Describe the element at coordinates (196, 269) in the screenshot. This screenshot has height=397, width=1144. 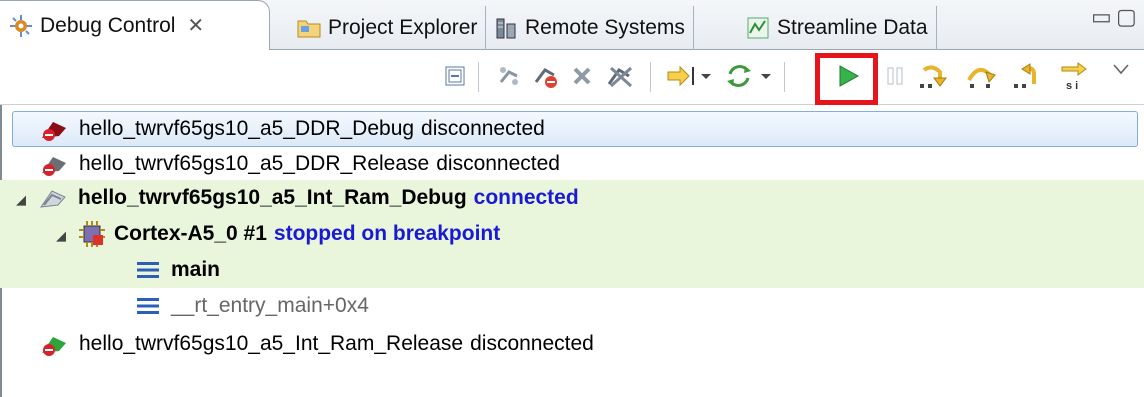
I see `stack-frame-name: main` at that location.